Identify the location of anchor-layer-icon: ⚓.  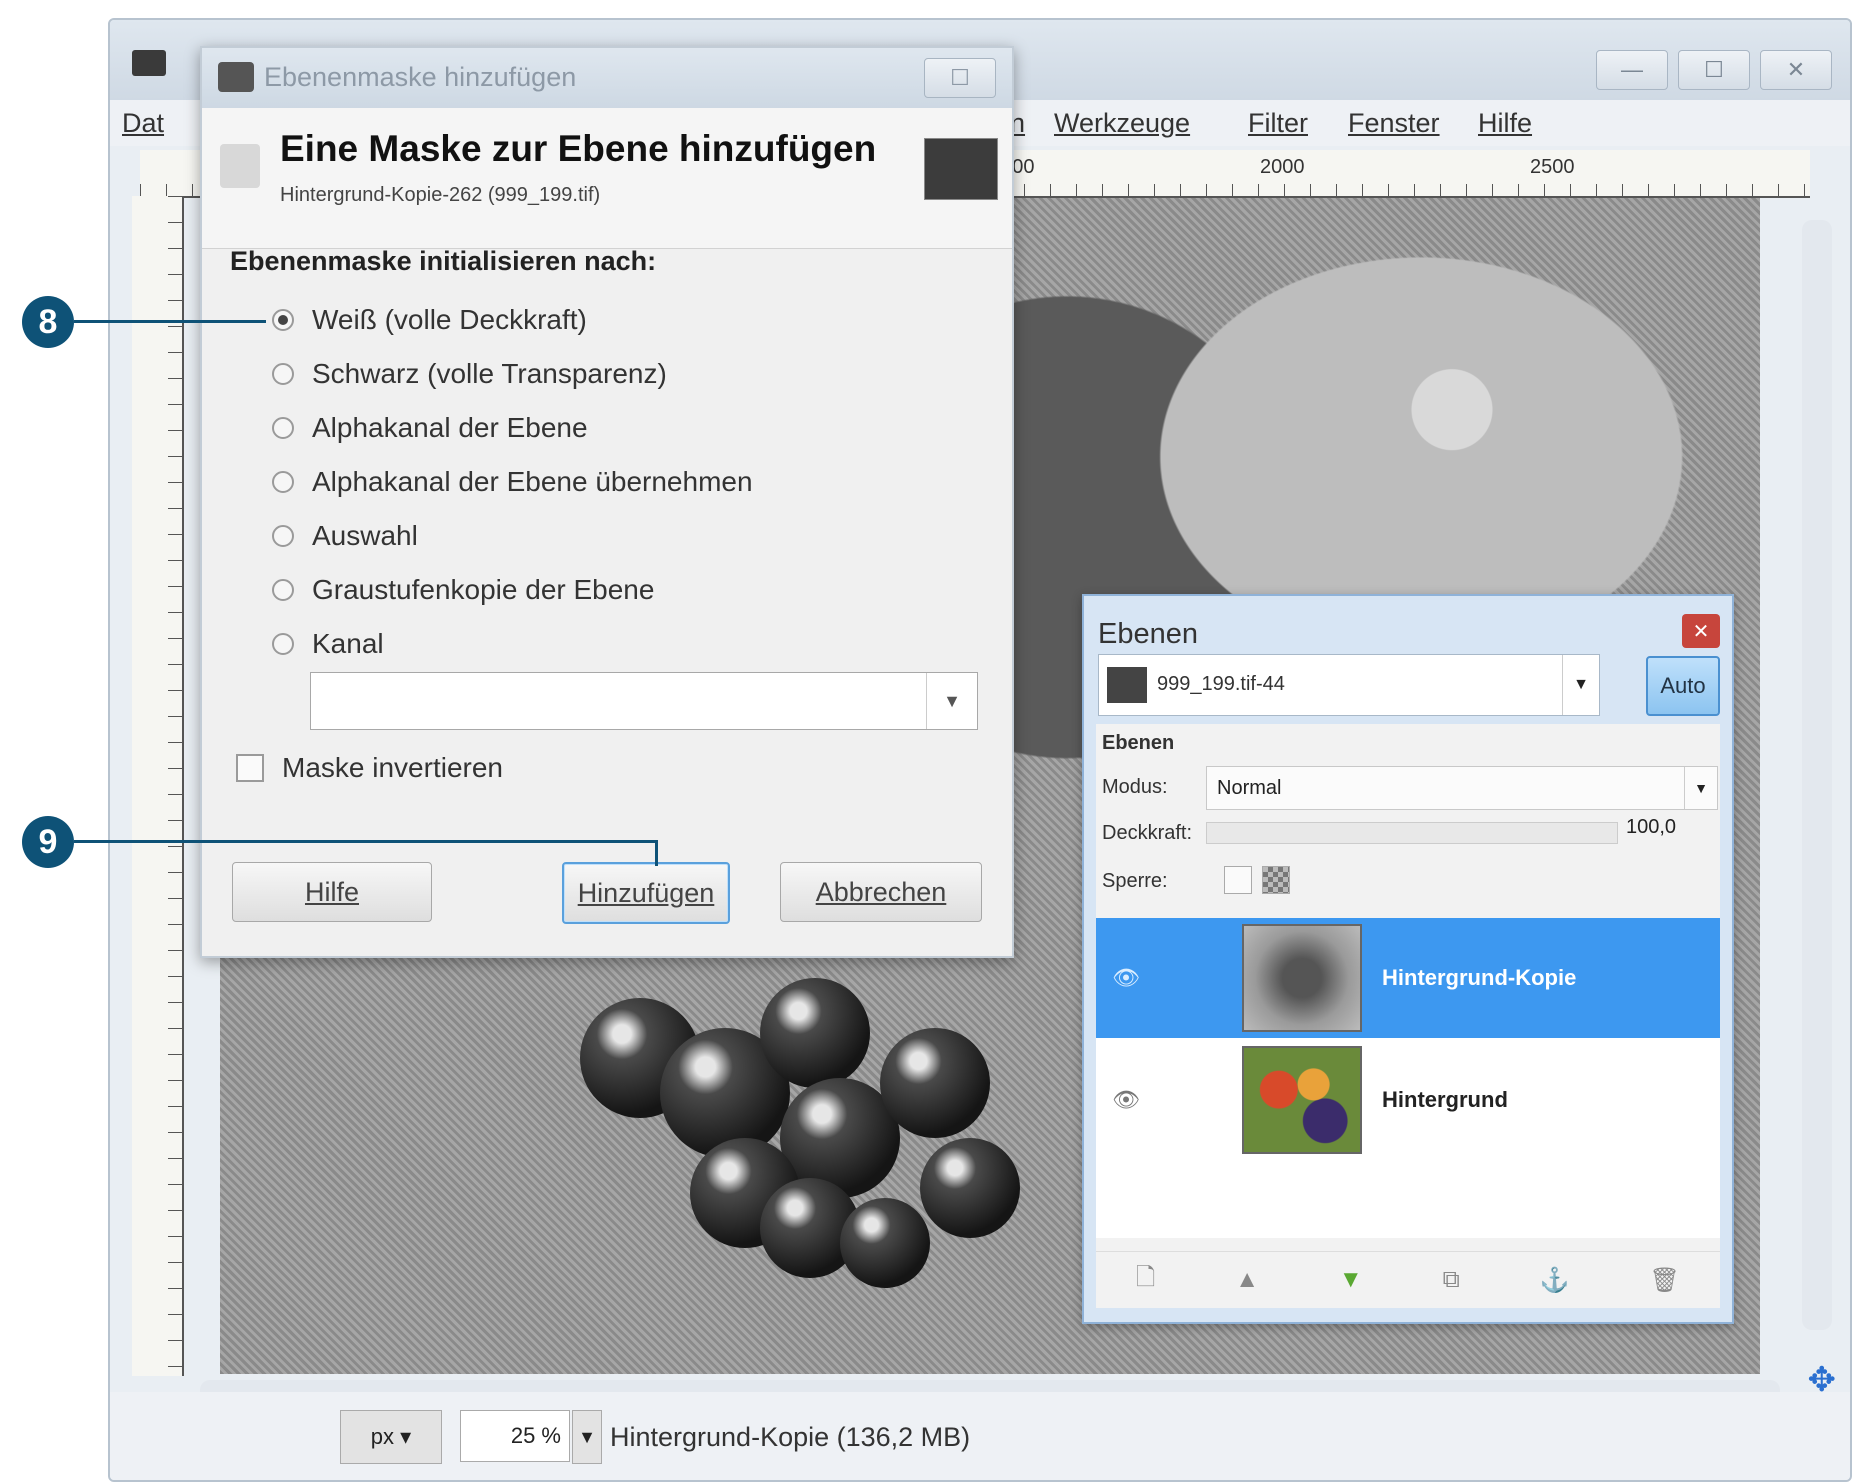
(1555, 1280).